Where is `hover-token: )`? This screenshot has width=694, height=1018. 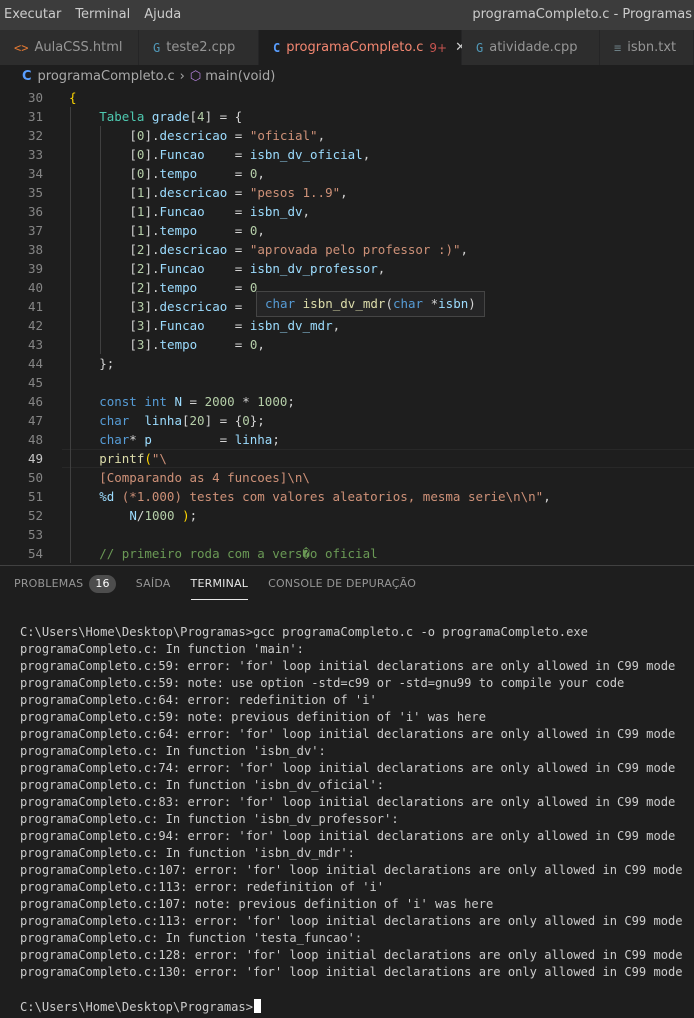
hover-token: ) is located at coordinates (472, 303).